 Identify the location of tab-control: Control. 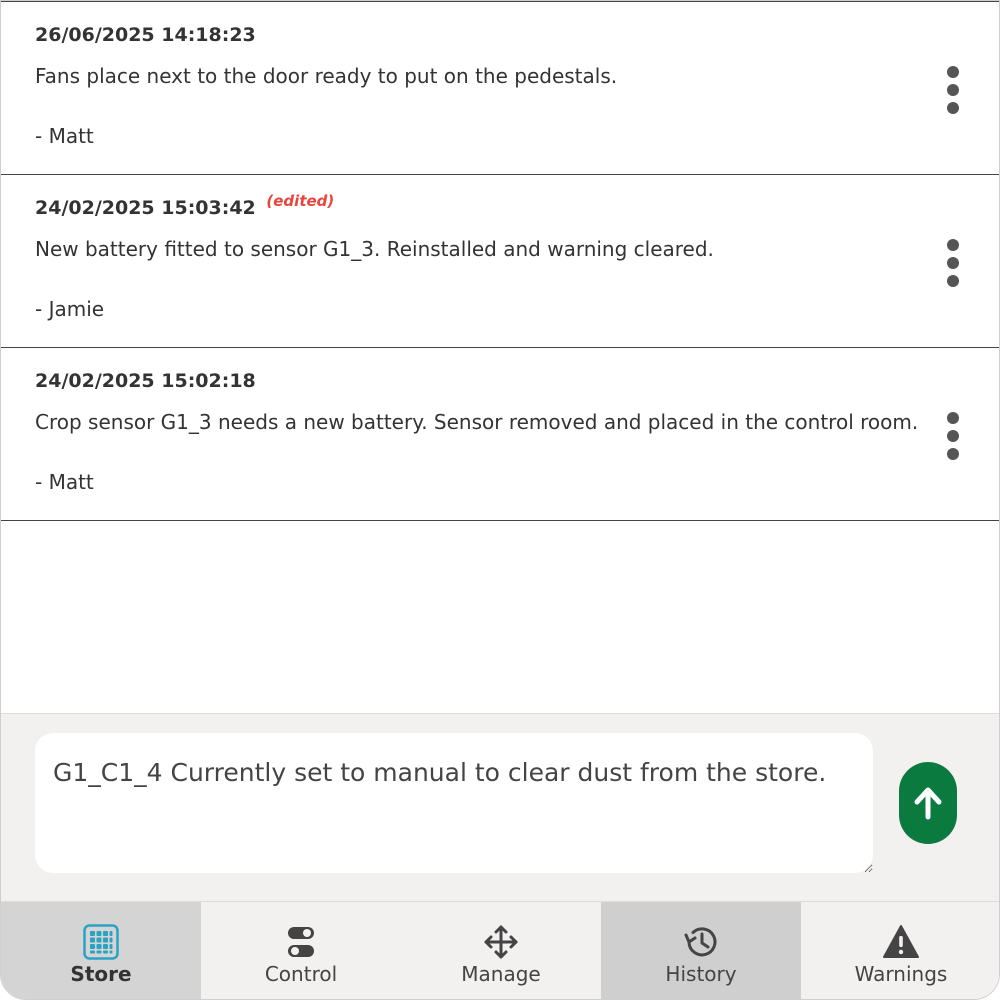
(301, 950).